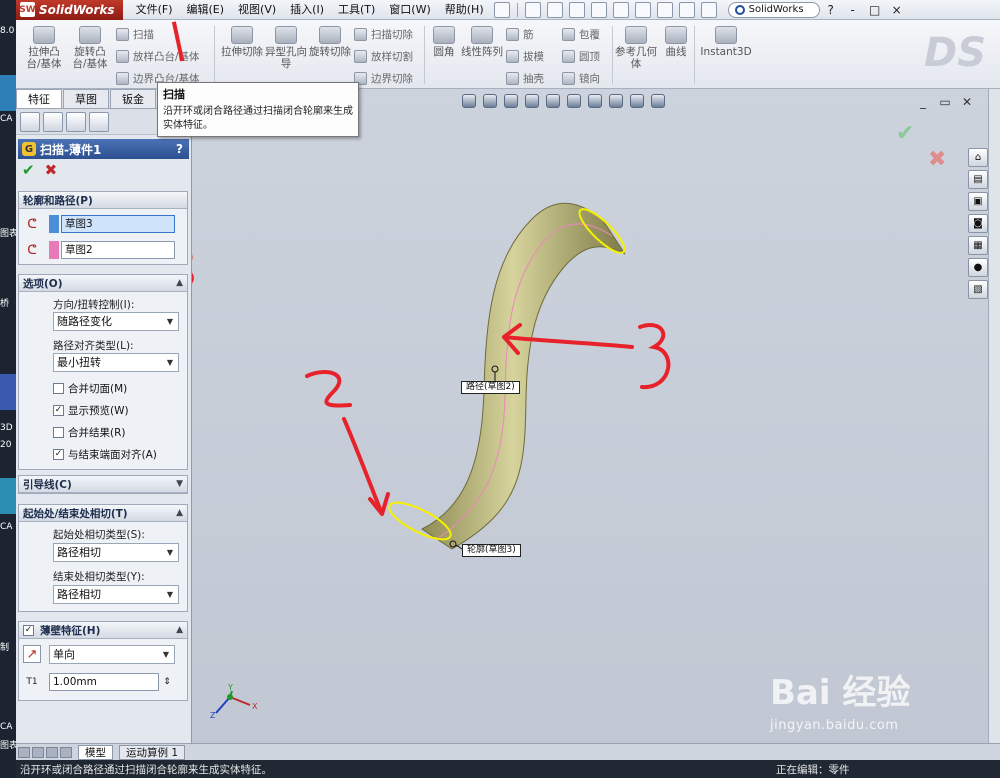 This screenshot has width=1000, height=778. I want to click on configuration-manager-icon, so click(76, 121).